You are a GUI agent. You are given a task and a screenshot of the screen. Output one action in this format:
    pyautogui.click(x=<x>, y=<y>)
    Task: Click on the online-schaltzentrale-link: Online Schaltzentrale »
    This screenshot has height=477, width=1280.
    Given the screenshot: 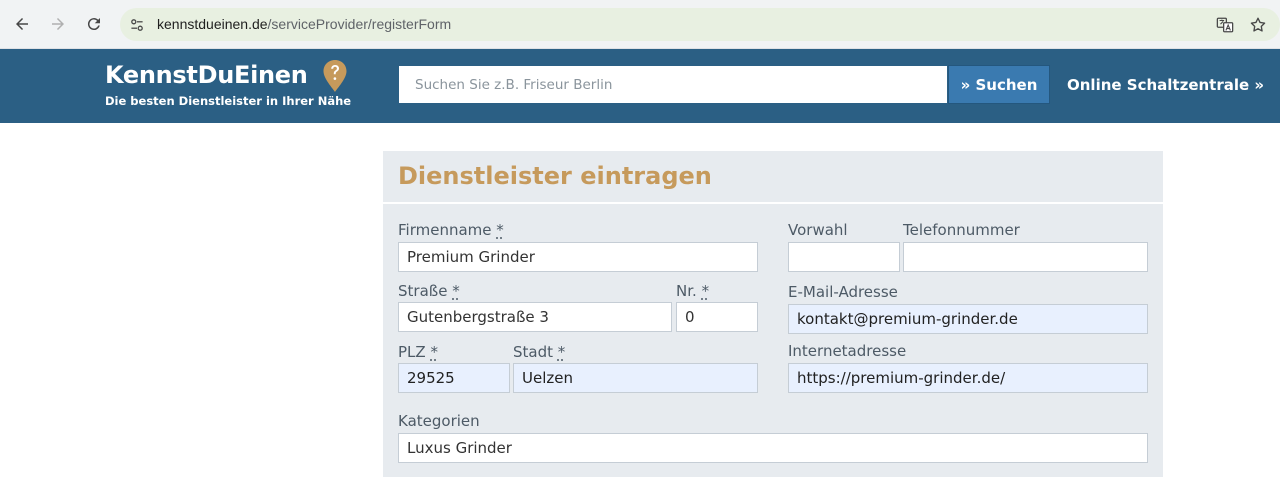 What is the action you would take?
    pyautogui.click(x=1165, y=85)
    